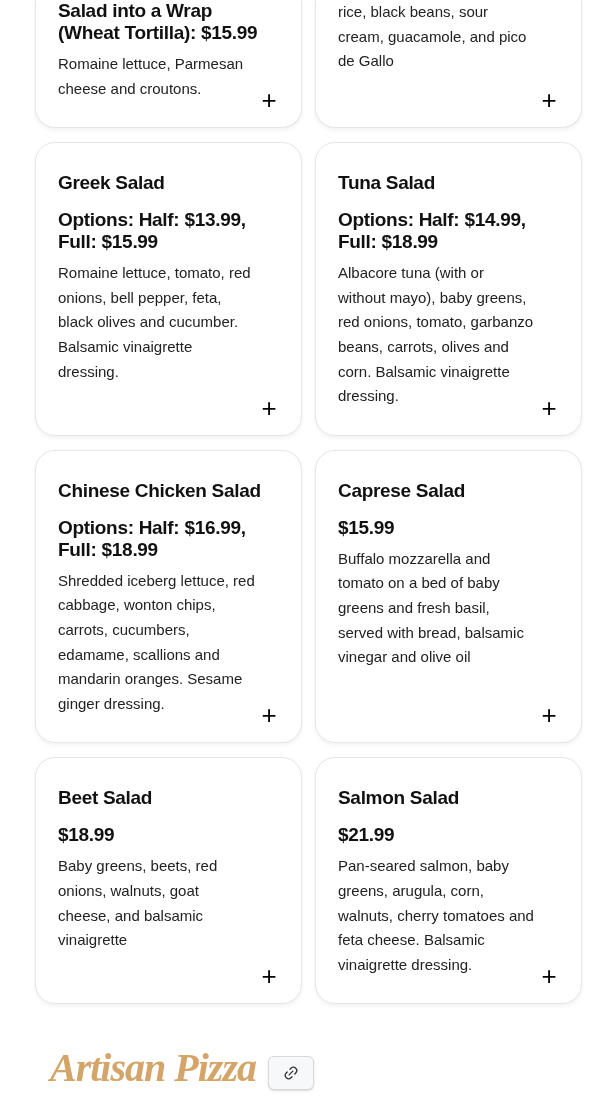 The width and height of the screenshot is (590, 1115). Describe the element at coordinates (160, 490) in the screenshot. I see `item-title: Chinese Chicken Salad` at that location.